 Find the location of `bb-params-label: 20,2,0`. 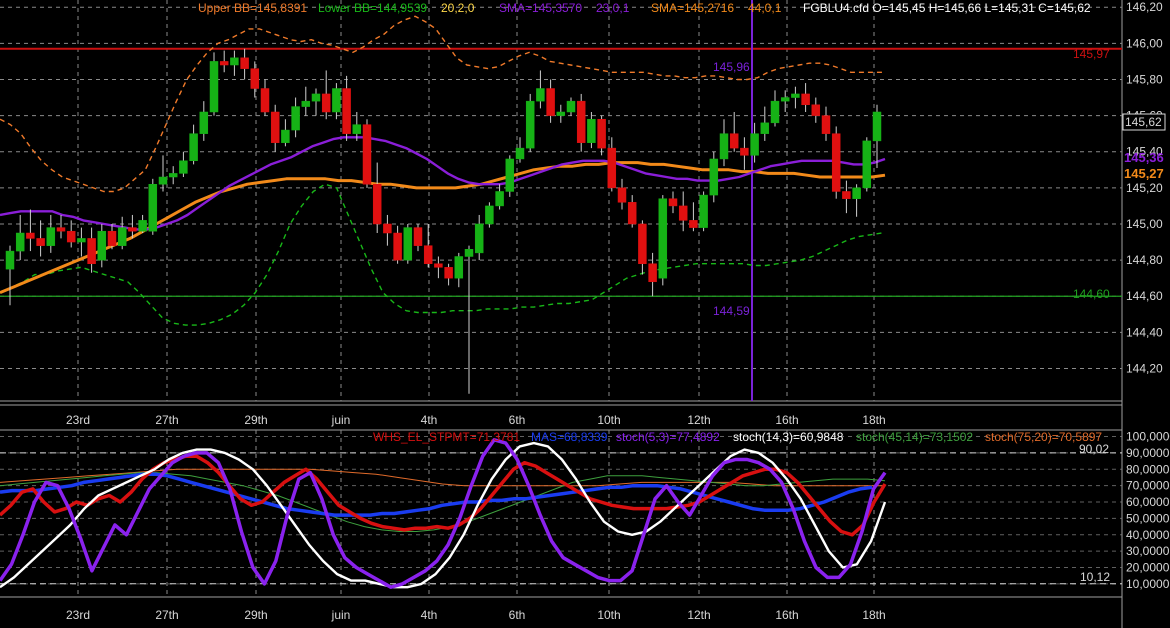

bb-params-label: 20,2,0 is located at coordinates (458, 8).